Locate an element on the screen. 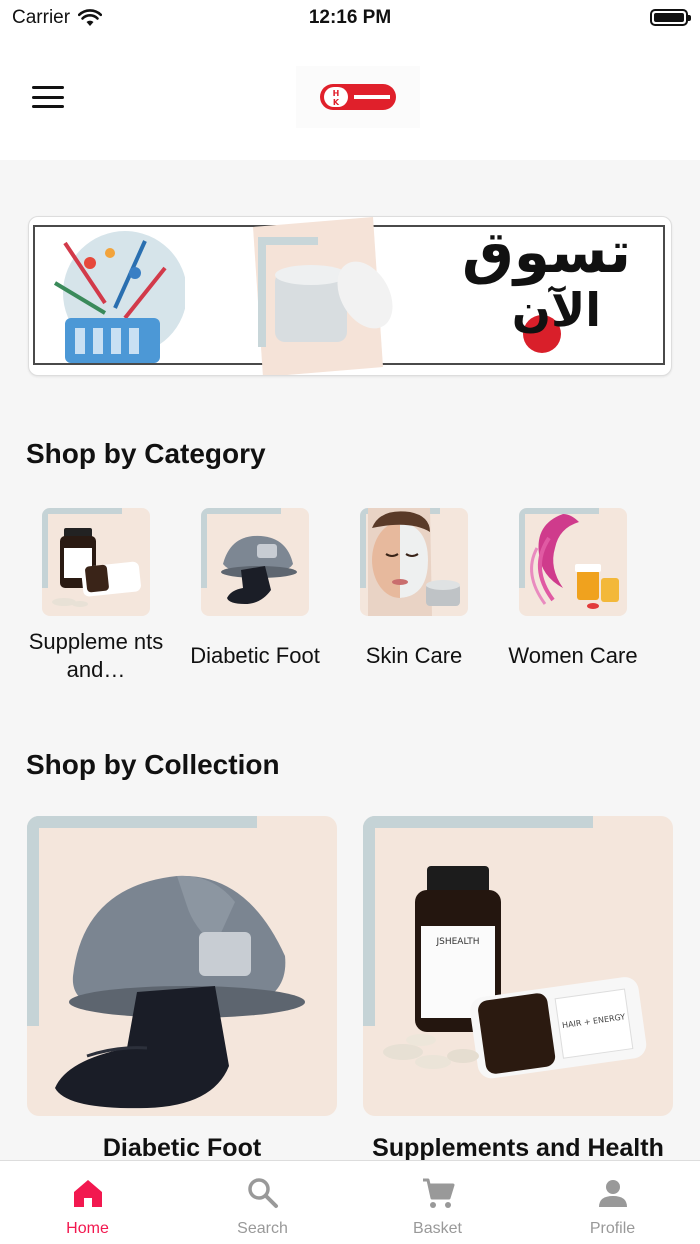 The height and width of the screenshot is (1244, 700). category-skin-care: Skin Care is located at coordinates (414, 596).